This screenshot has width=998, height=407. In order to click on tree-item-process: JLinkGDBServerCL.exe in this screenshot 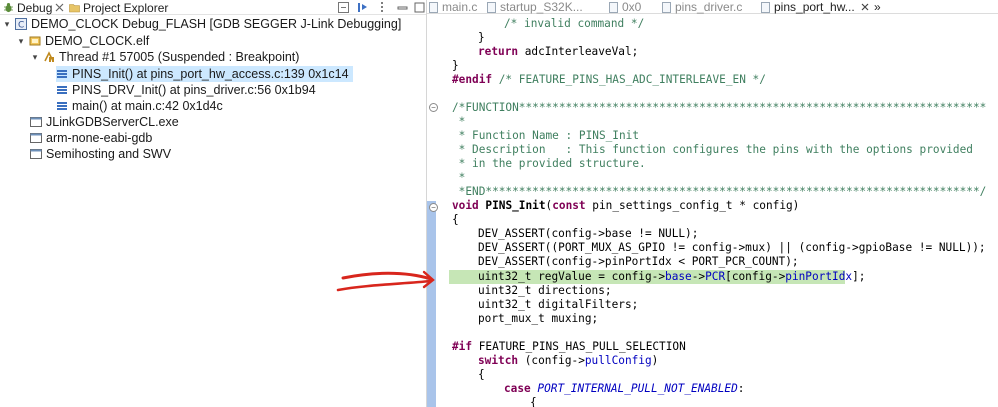, I will do `click(104, 122)`.